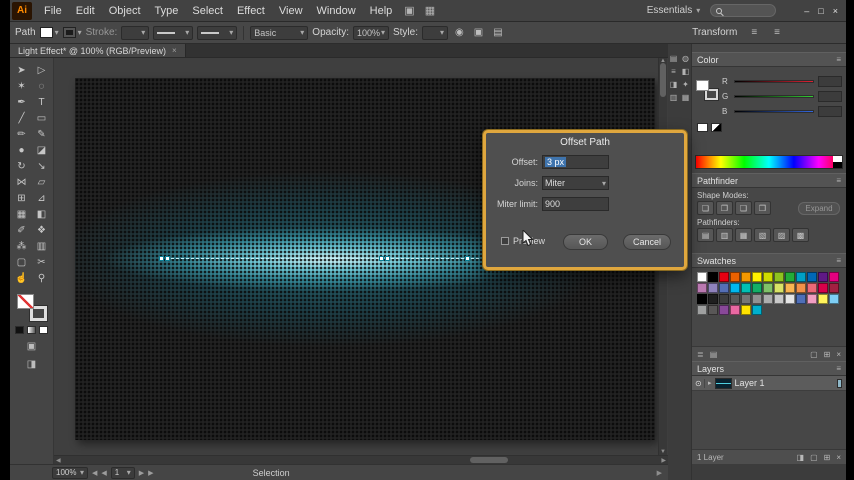 Image resolution: width=854 pixels, height=480 pixels. What do you see at coordinates (22, 214) in the screenshot?
I see `mesh-tool: ▦` at bounding box center [22, 214].